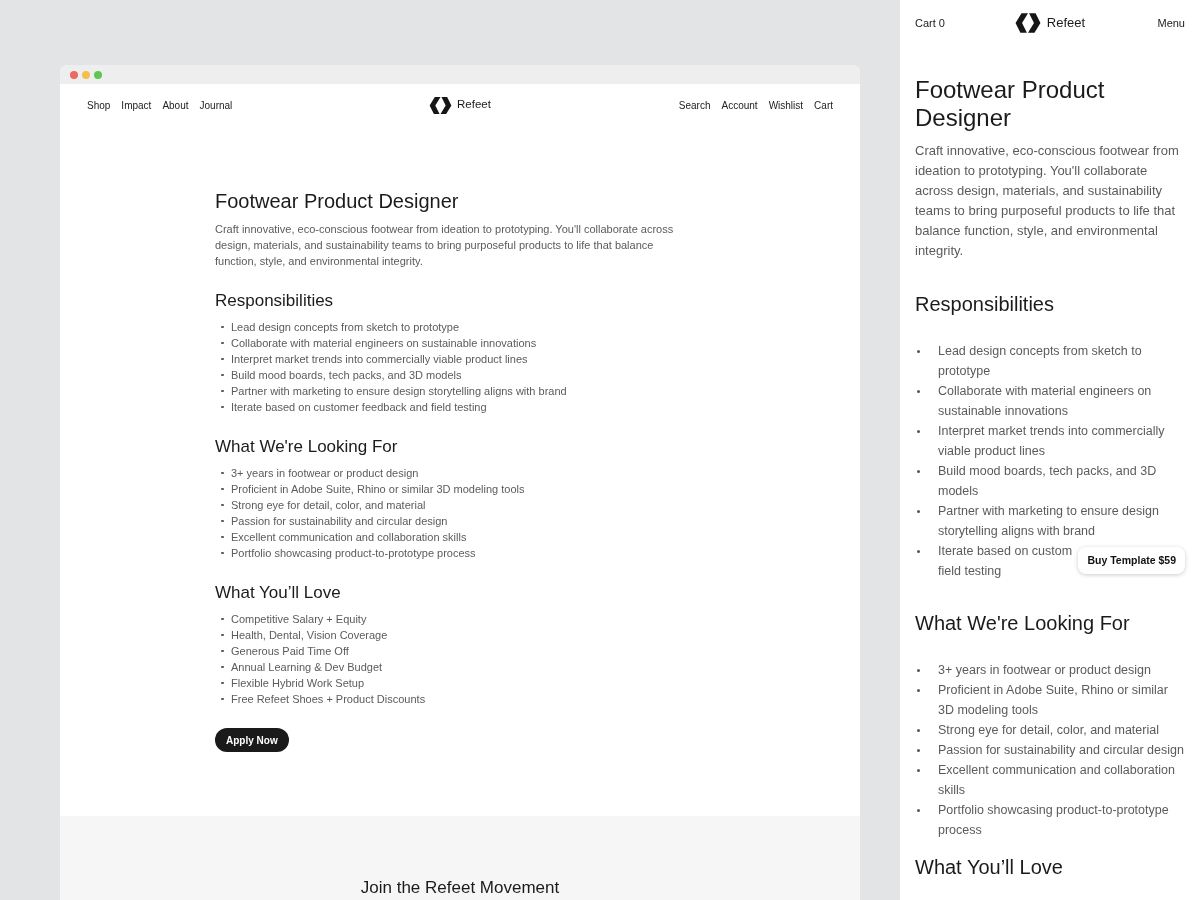  I want to click on footer-heading: Join the Refeet Movement, so click(460, 888).